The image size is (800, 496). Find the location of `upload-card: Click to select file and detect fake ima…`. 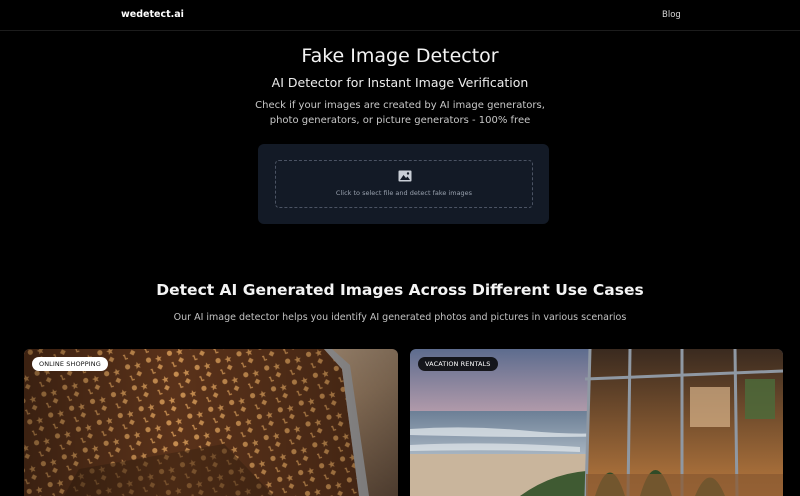

upload-card: Click to select file and detect fake ima… is located at coordinates (403, 184).